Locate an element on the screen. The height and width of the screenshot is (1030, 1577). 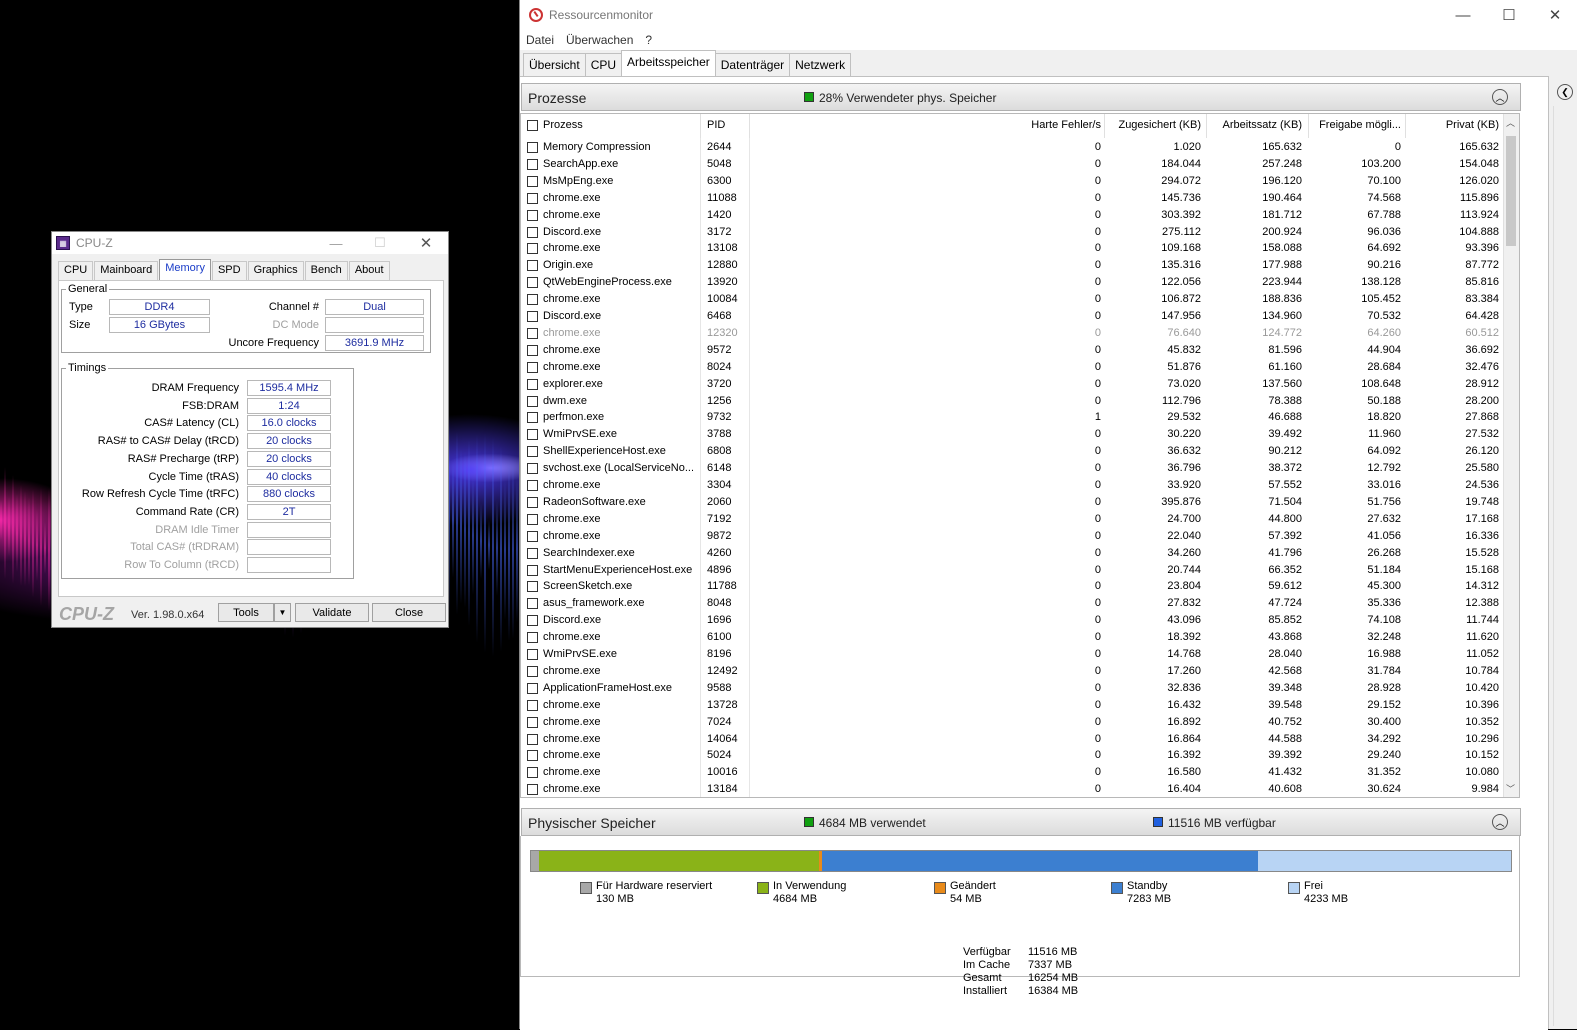
column-header-1: PID is located at coordinates (727, 125).